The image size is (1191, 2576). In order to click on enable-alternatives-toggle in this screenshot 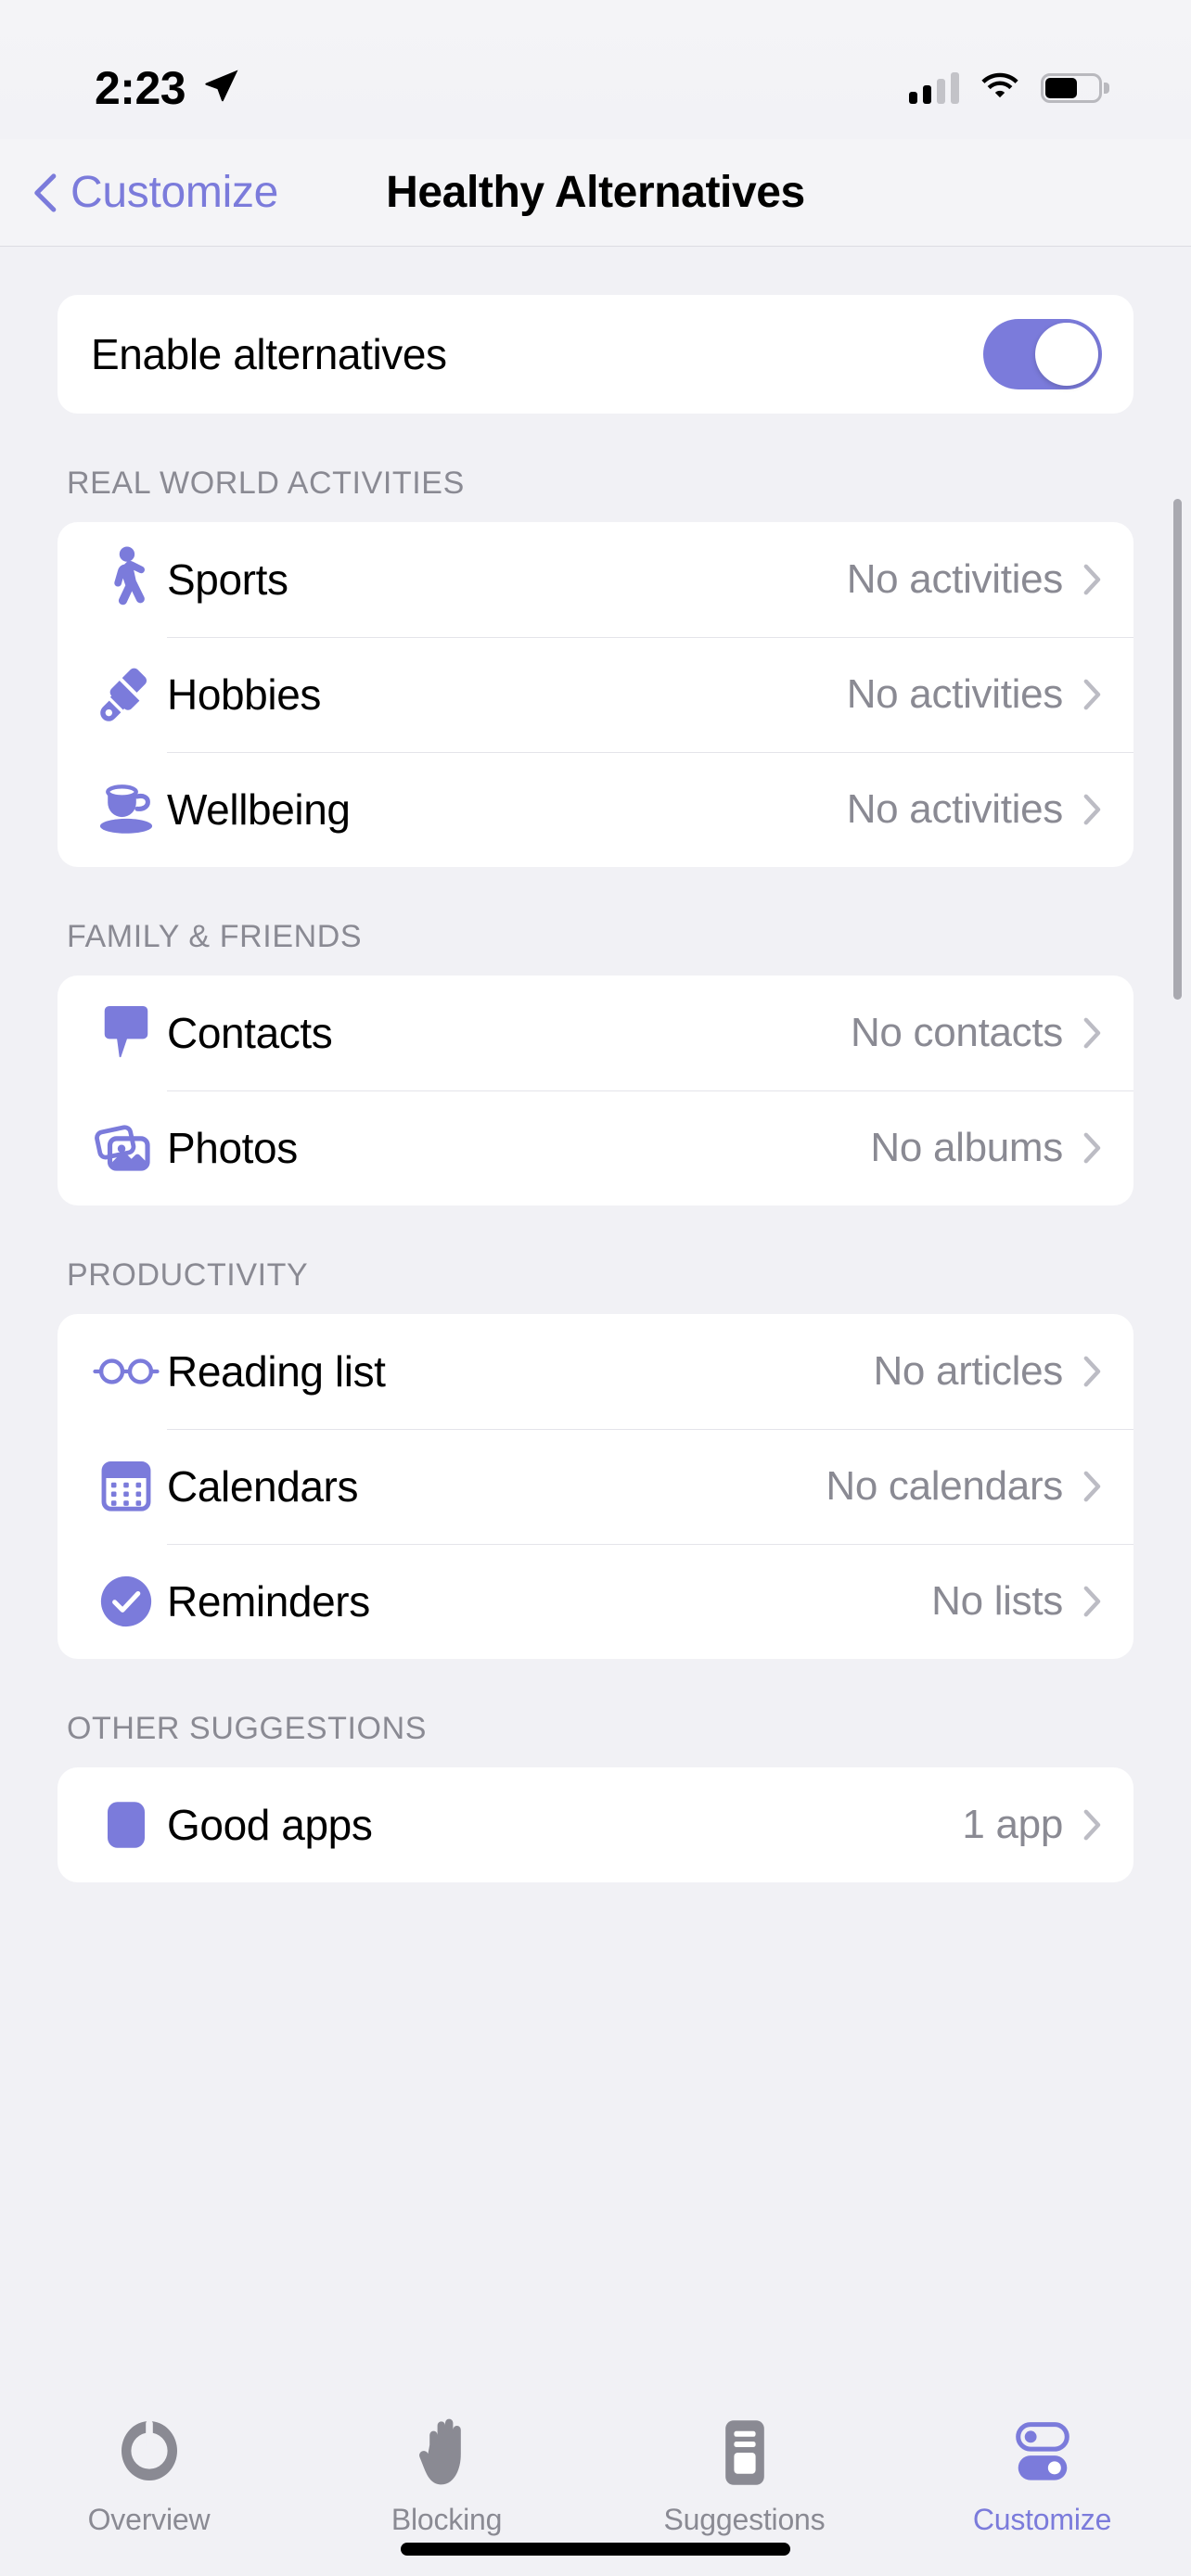, I will do `click(1042, 354)`.